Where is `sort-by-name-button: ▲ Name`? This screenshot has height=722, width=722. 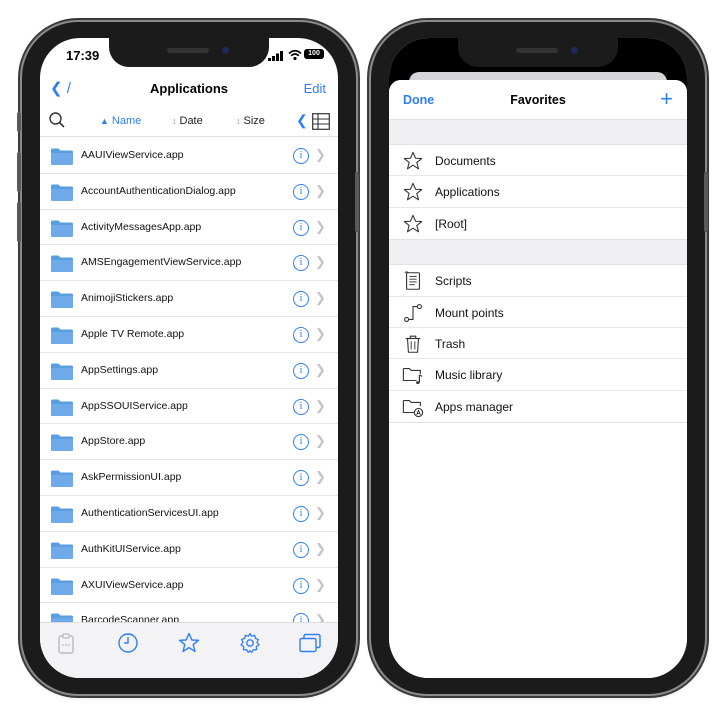
sort-by-name-button: ▲ Name is located at coordinates (120, 121).